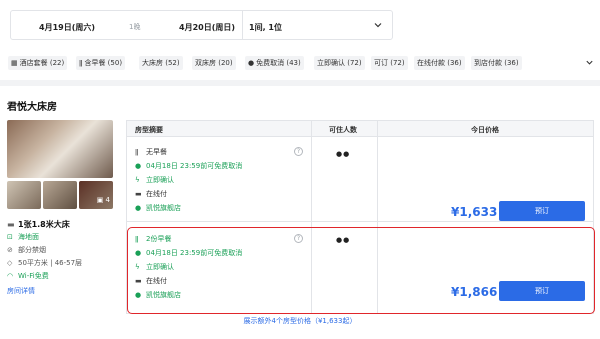 The height and width of the screenshot is (339, 600). Describe the element at coordinates (300, 321) in the screenshot. I see `show-more-link: 展示额外4个房型价格（¥1,633起）` at that location.